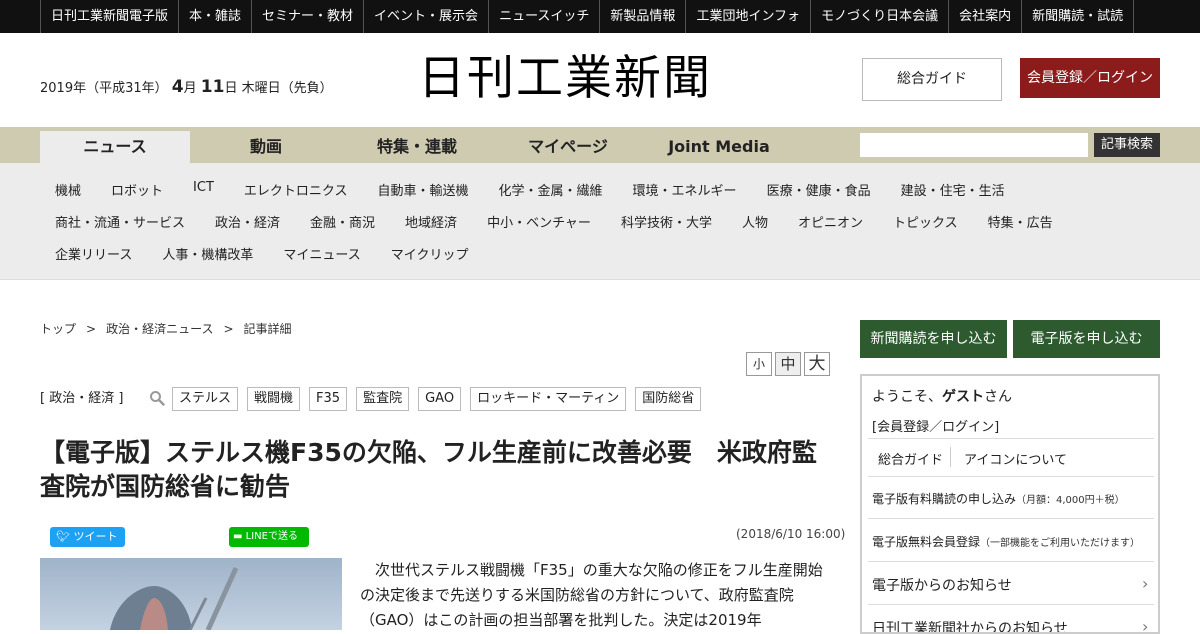 This screenshot has width=1200, height=634. I want to click on article-photo, so click(191, 594).